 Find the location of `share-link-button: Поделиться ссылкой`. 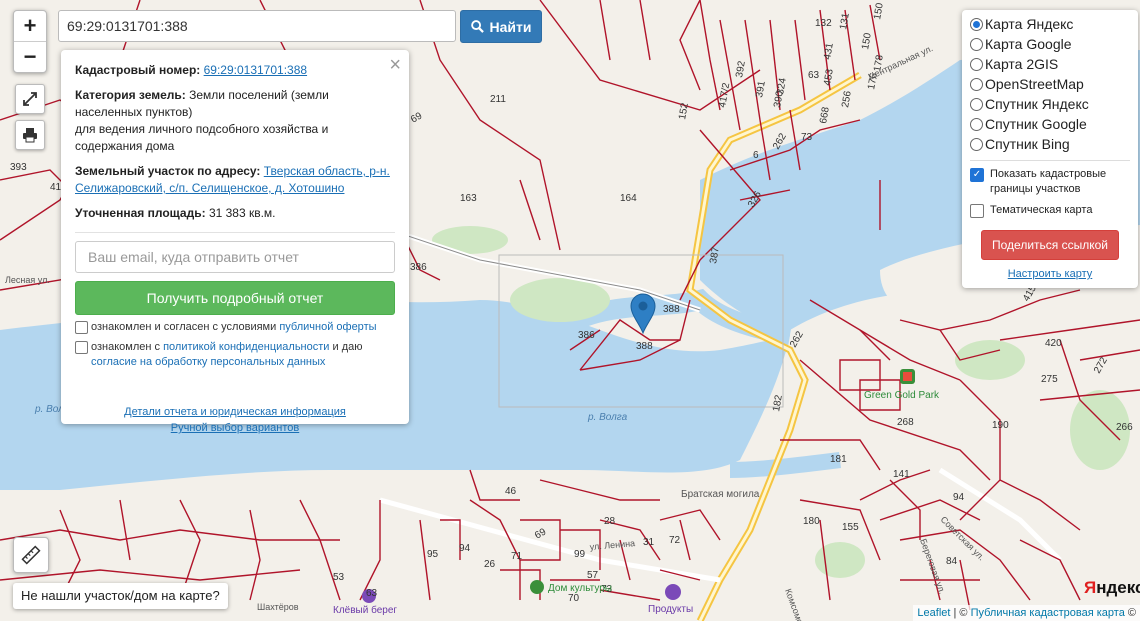

share-link-button: Поделиться ссылкой is located at coordinates (1050, 245).